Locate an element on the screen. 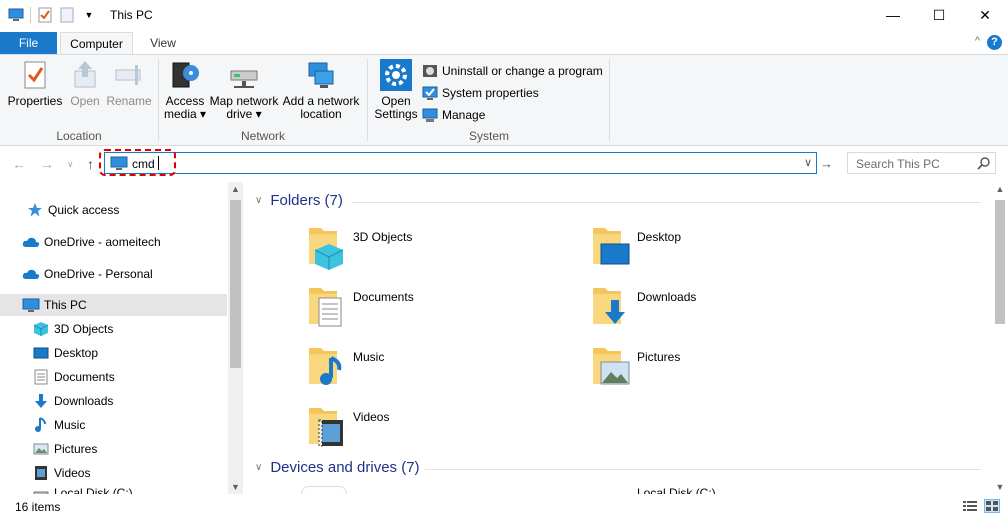  window-title: This PC is located at coordinates (131, 15).